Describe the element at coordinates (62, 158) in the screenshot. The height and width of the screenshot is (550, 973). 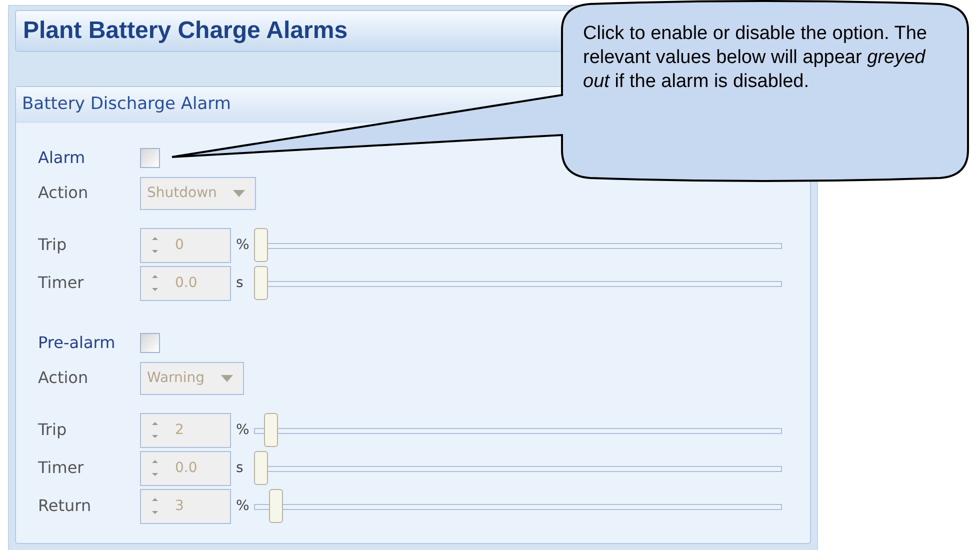
I see `alarm-label: Alarm` at that location.